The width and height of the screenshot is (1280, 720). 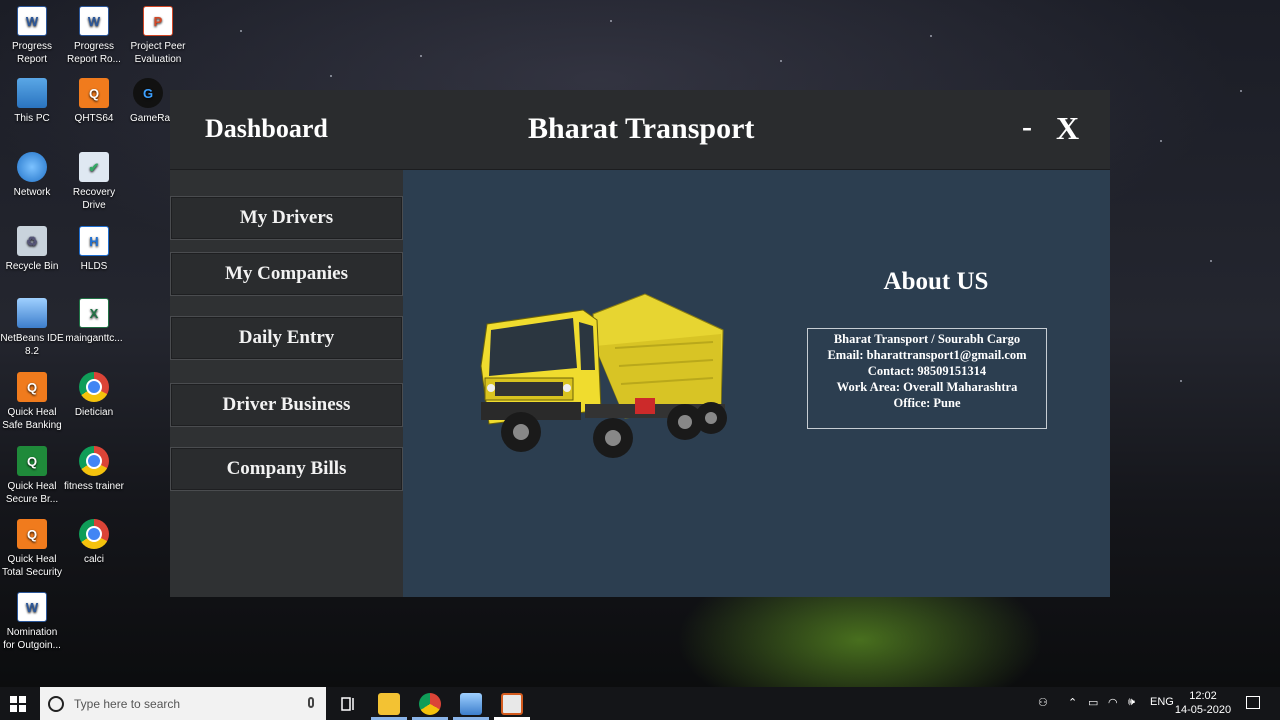 What do you see at coordinates (1043, 702) in the screenshot?
I see `people-icon: ⚇` at bounding box center [1043, 702].